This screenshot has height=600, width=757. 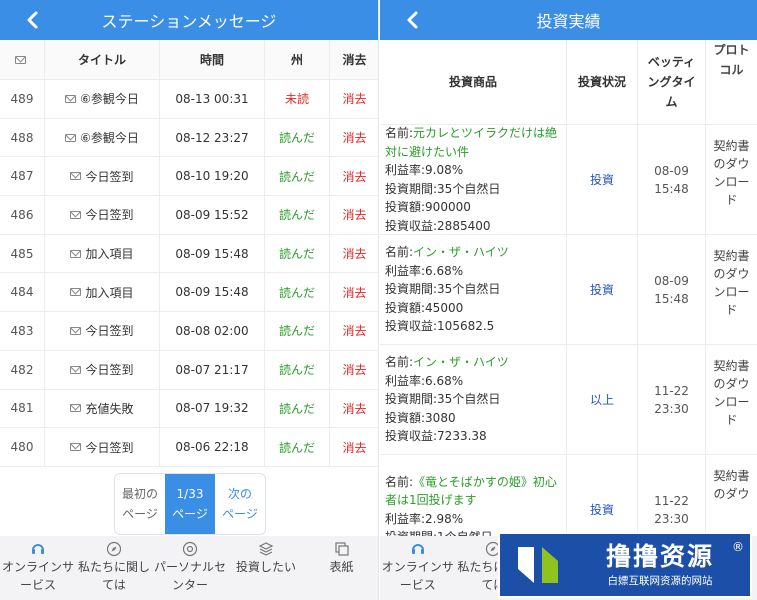 I want to click on next-page-label: 次の ページ, so click(x=240, y=504).